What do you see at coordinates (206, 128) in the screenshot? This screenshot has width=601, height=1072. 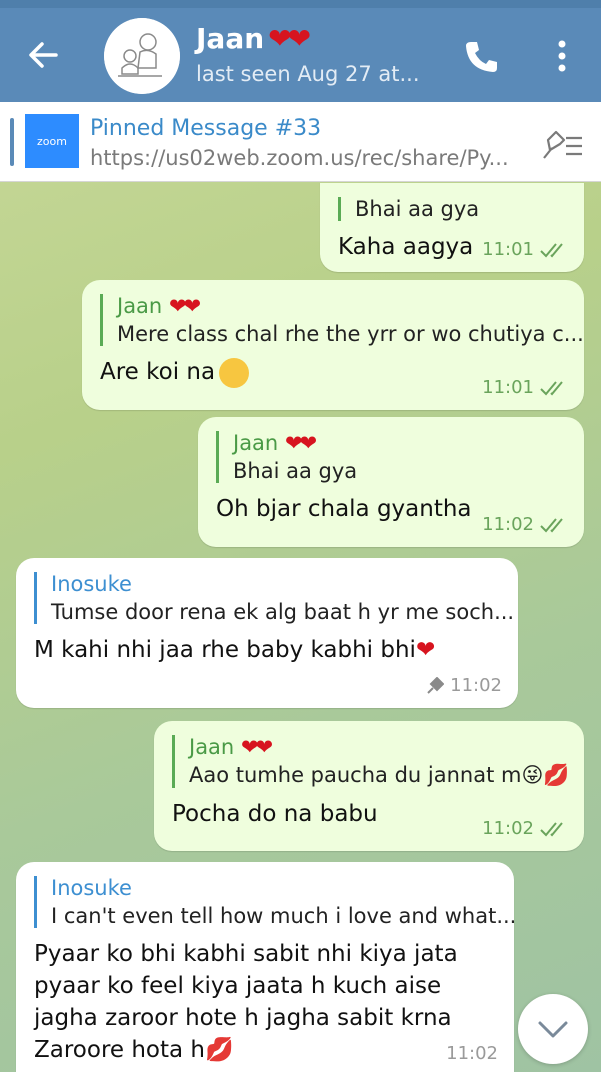 I see `pinned-title: Pinned Message #33` at bounding box center [206, 128].